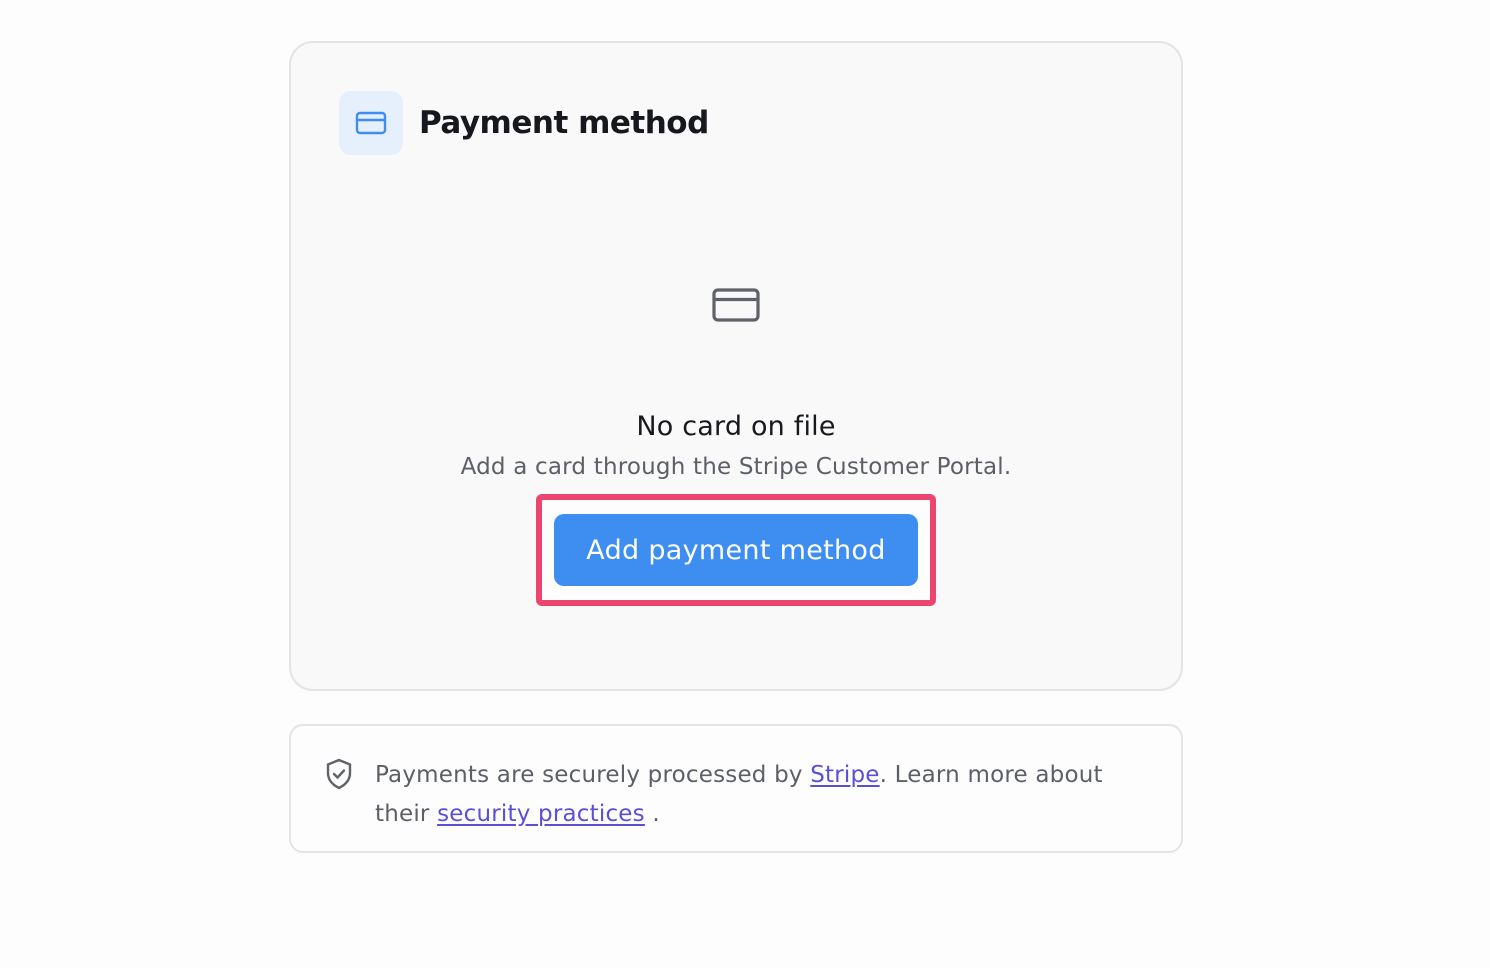 This screenshot has width=1490, height=968. Describe the element at coordinates (593, 775) in the screenshot. I see `note-text-before: Payments are securely processed by` at that location.